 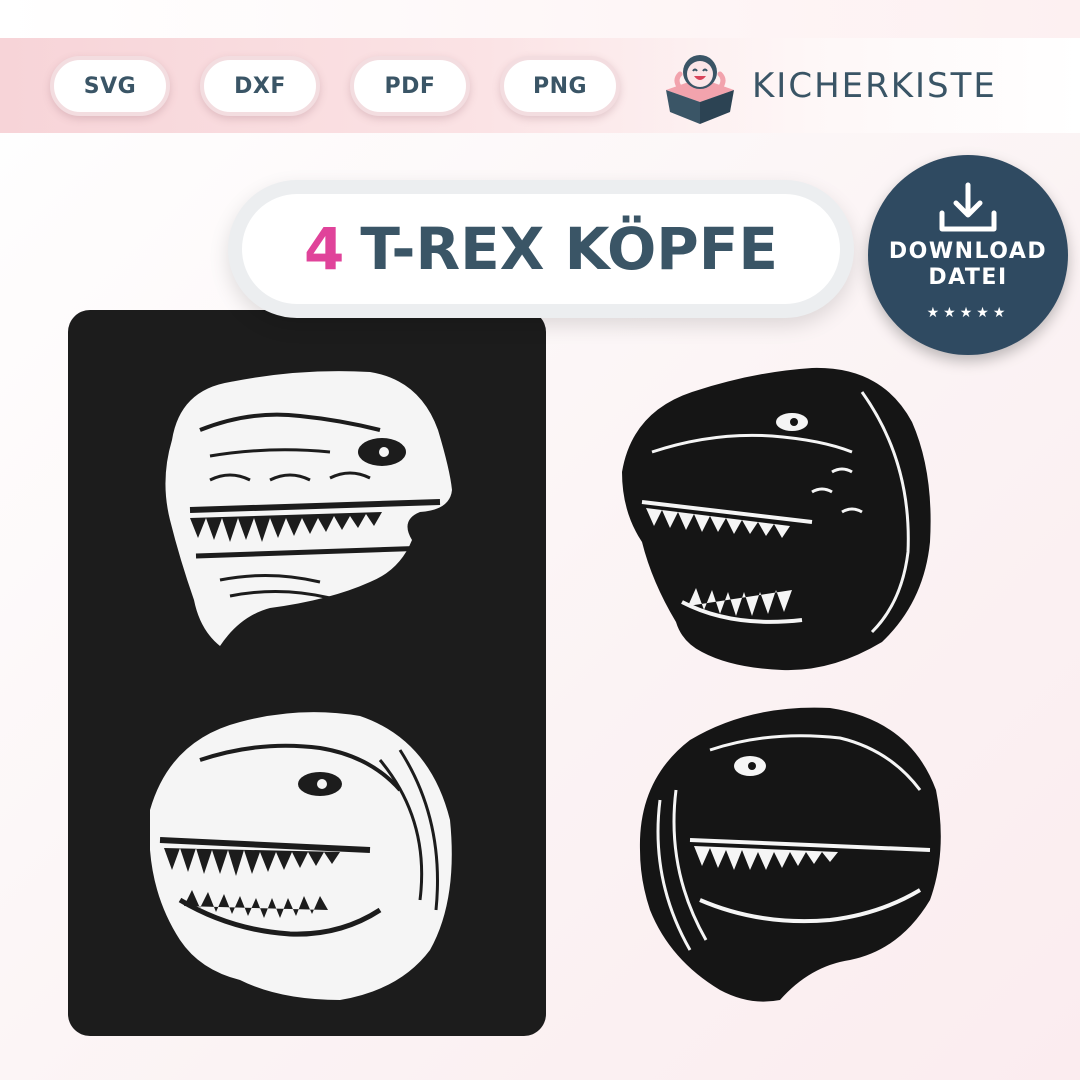 I want to click on format-badge-pdf: PDF, so click(x=410, y=86).